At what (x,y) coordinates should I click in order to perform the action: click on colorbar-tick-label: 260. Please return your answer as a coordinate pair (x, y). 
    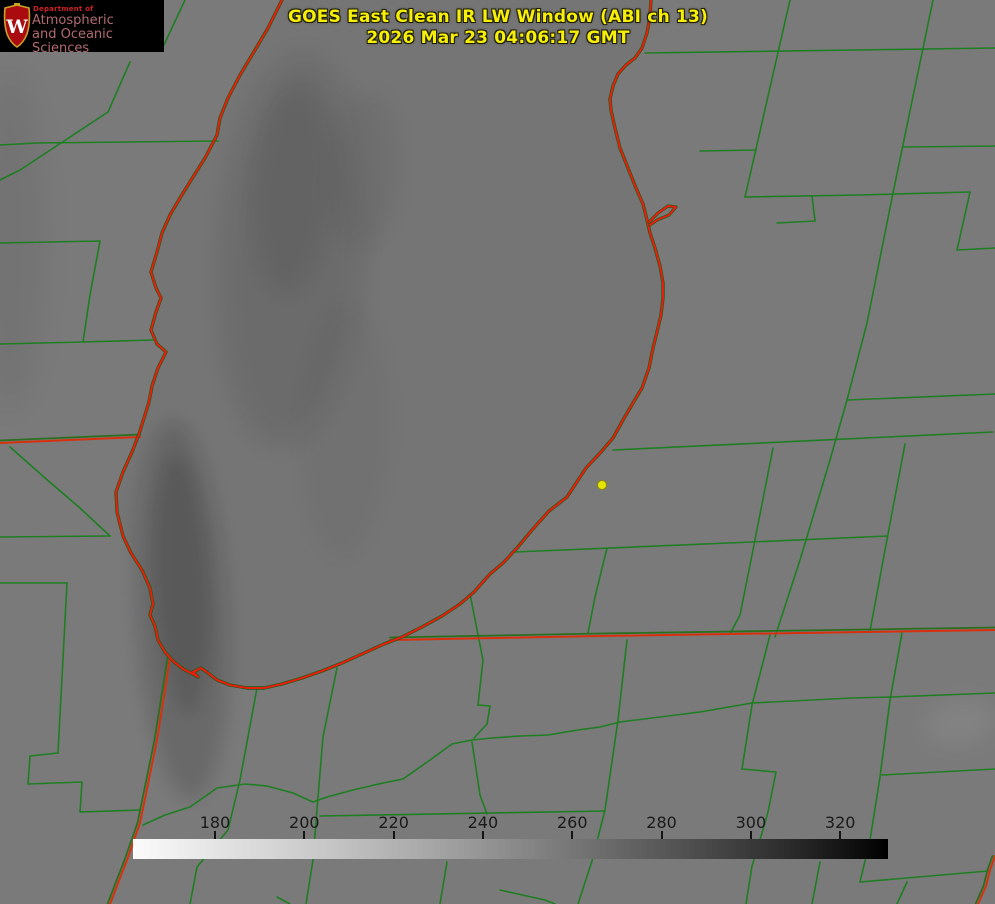
    Looking at the image, I should click on (572, 822).